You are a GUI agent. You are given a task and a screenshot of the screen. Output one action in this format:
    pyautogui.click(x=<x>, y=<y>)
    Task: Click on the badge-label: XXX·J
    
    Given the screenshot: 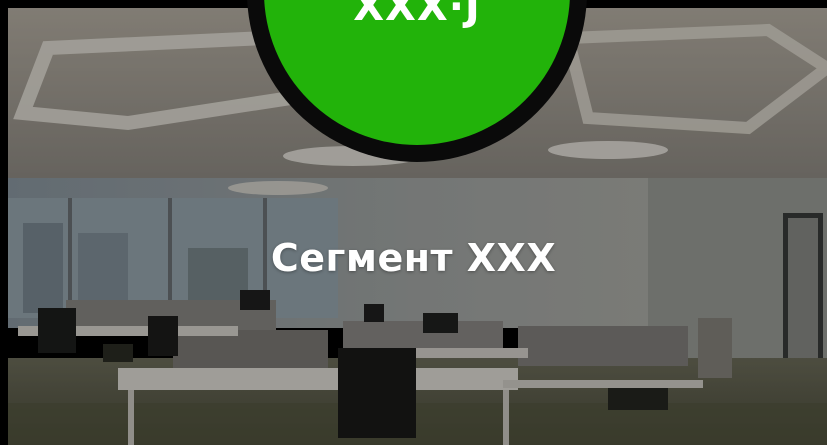 What is the action you would take?
    pyautogui.click(x=417, y=15)
    